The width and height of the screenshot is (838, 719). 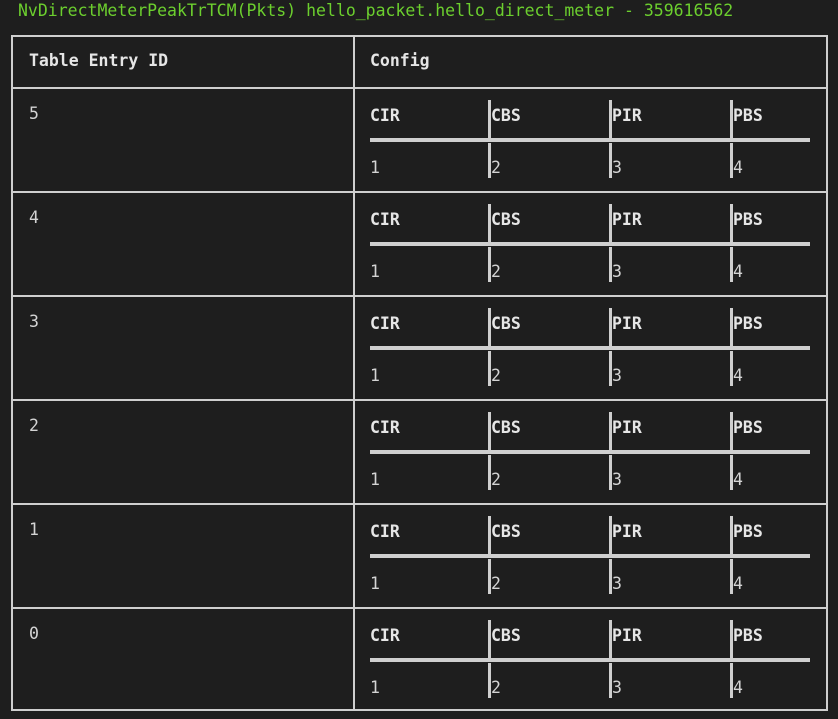 I want to click on table-row: 2 CIR 1 CBS 2 PIR 3 PBS 4, so click(x=419, y=453).